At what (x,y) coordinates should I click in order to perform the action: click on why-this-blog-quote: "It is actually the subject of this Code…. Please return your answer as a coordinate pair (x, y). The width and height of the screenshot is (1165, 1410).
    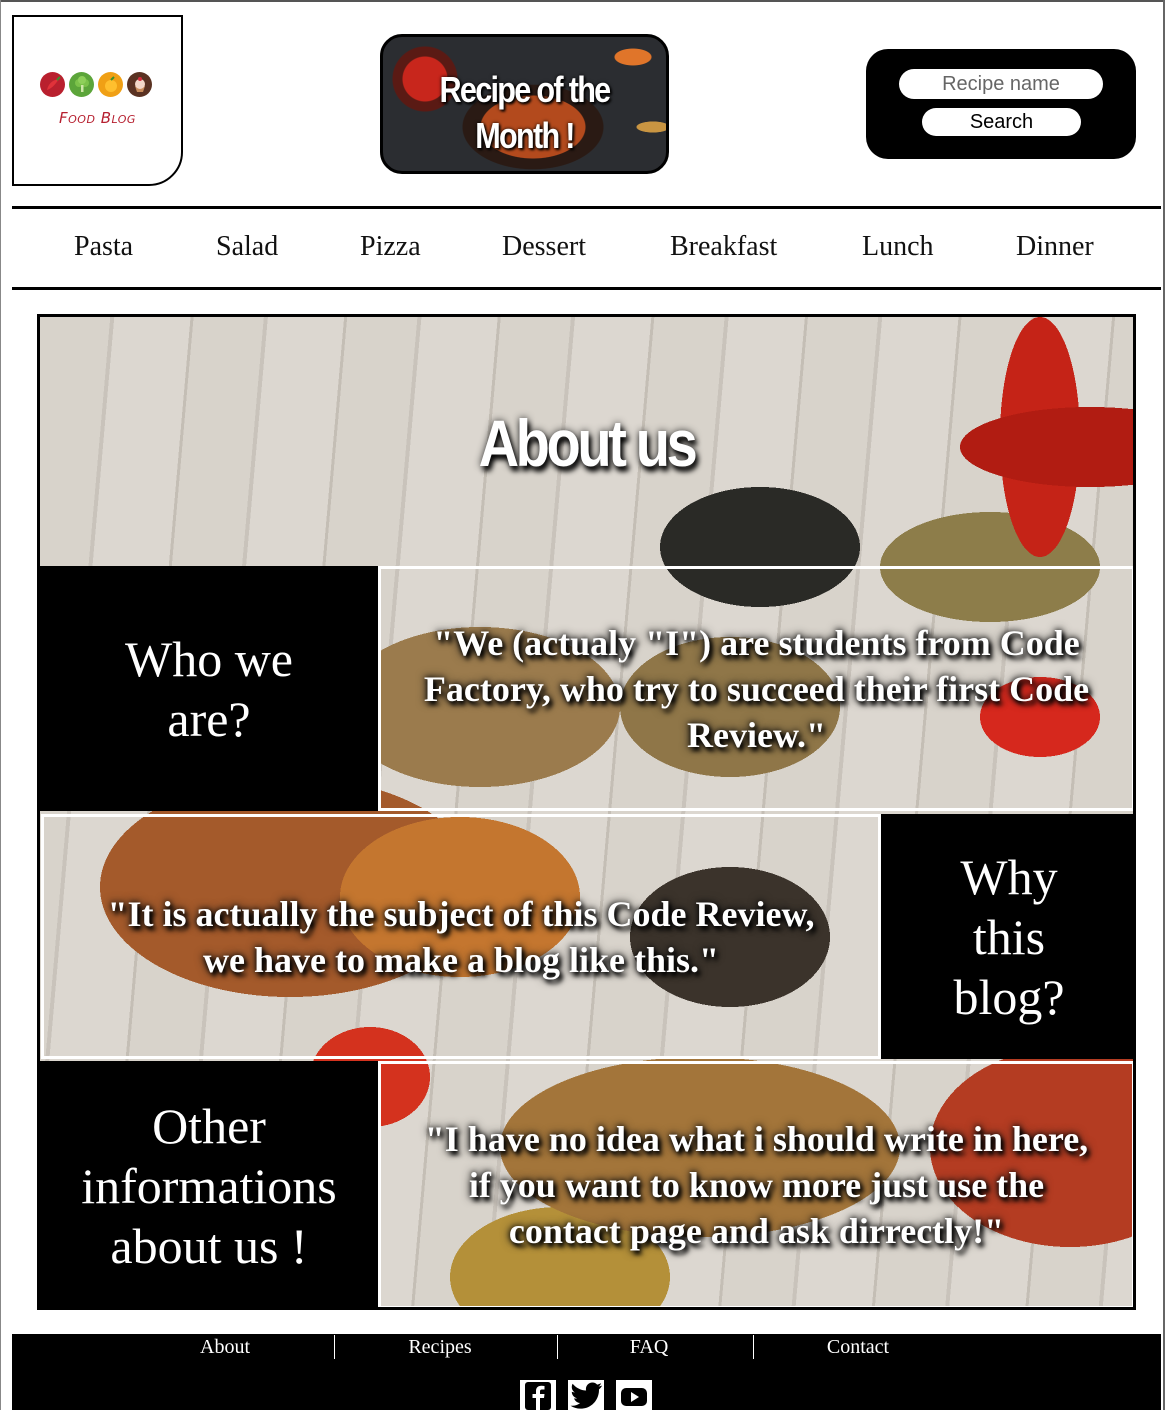
    Looking at the image, I should click on (461, 936).